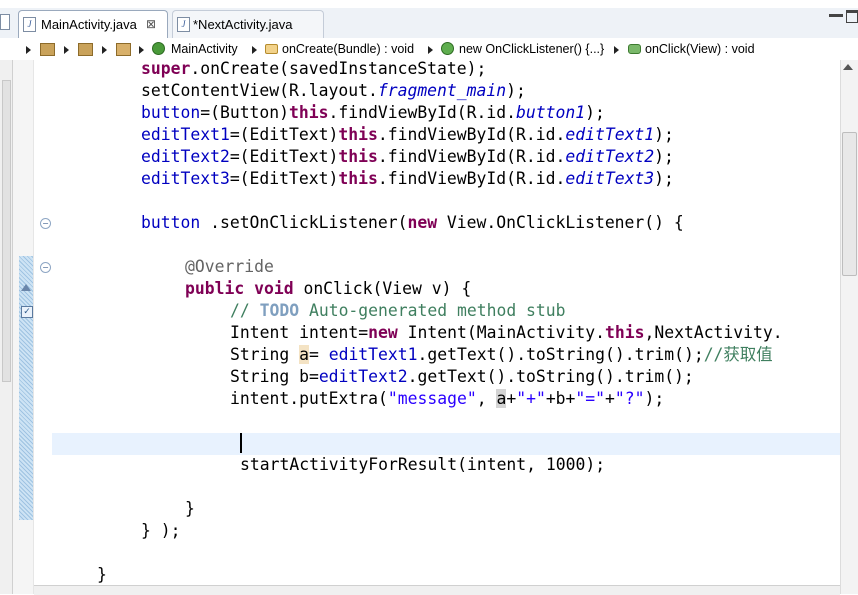 The width and height of the screenshot is (858, 595). What do you see at coordinates (47, 49) in the screenshot?
I see `source-folder-icon` at bounding box center [47, 49].